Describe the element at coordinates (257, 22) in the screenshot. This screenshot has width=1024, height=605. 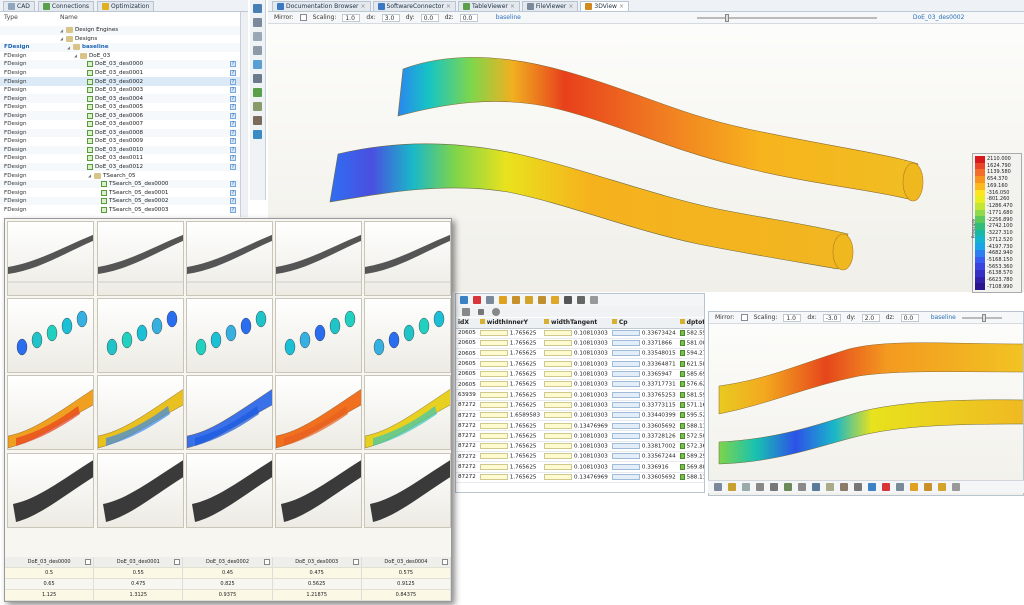
I see `point-tool-icon` at that location.